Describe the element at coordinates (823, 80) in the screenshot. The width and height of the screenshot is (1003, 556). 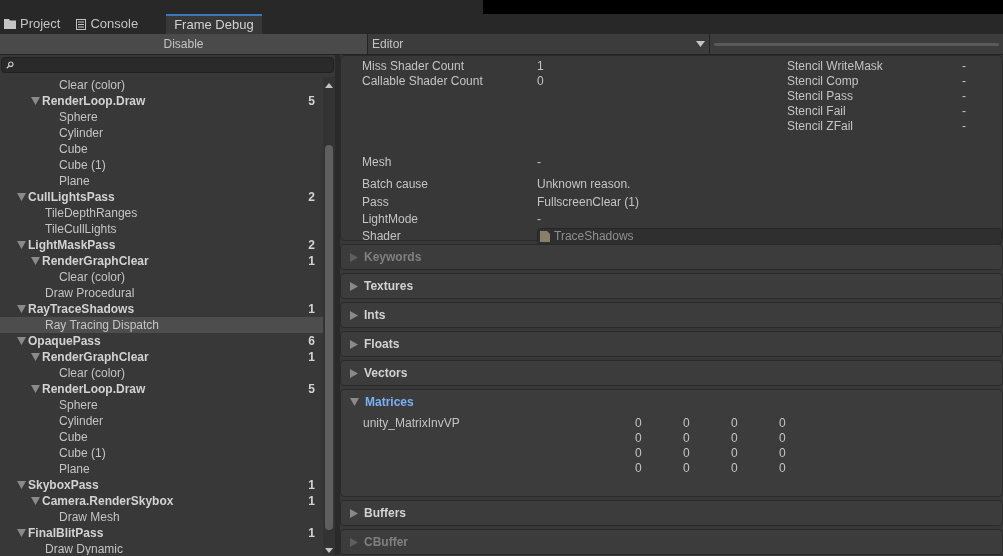
I see `property-label: Stencil Comp` at that location.